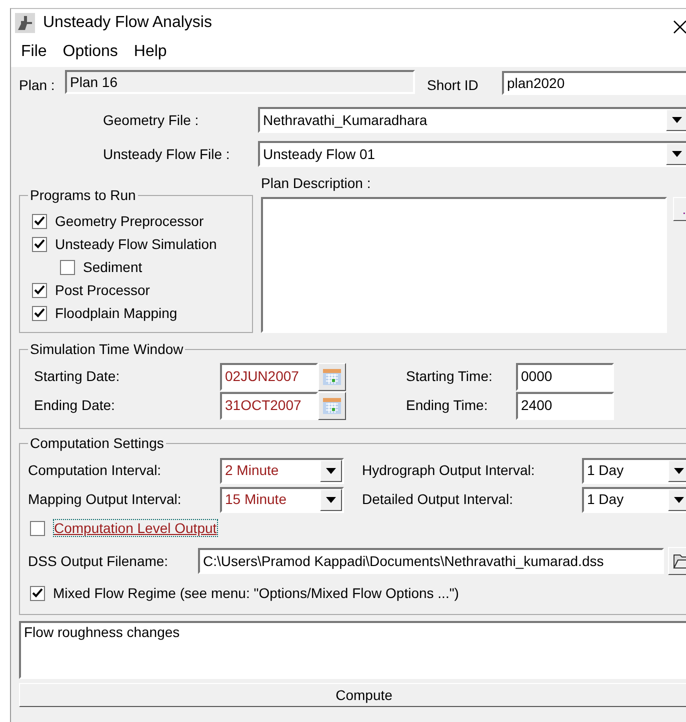 This screenshot has height=722, width=686. I want to click on field-label: Ending Date:, so click(75, 405).